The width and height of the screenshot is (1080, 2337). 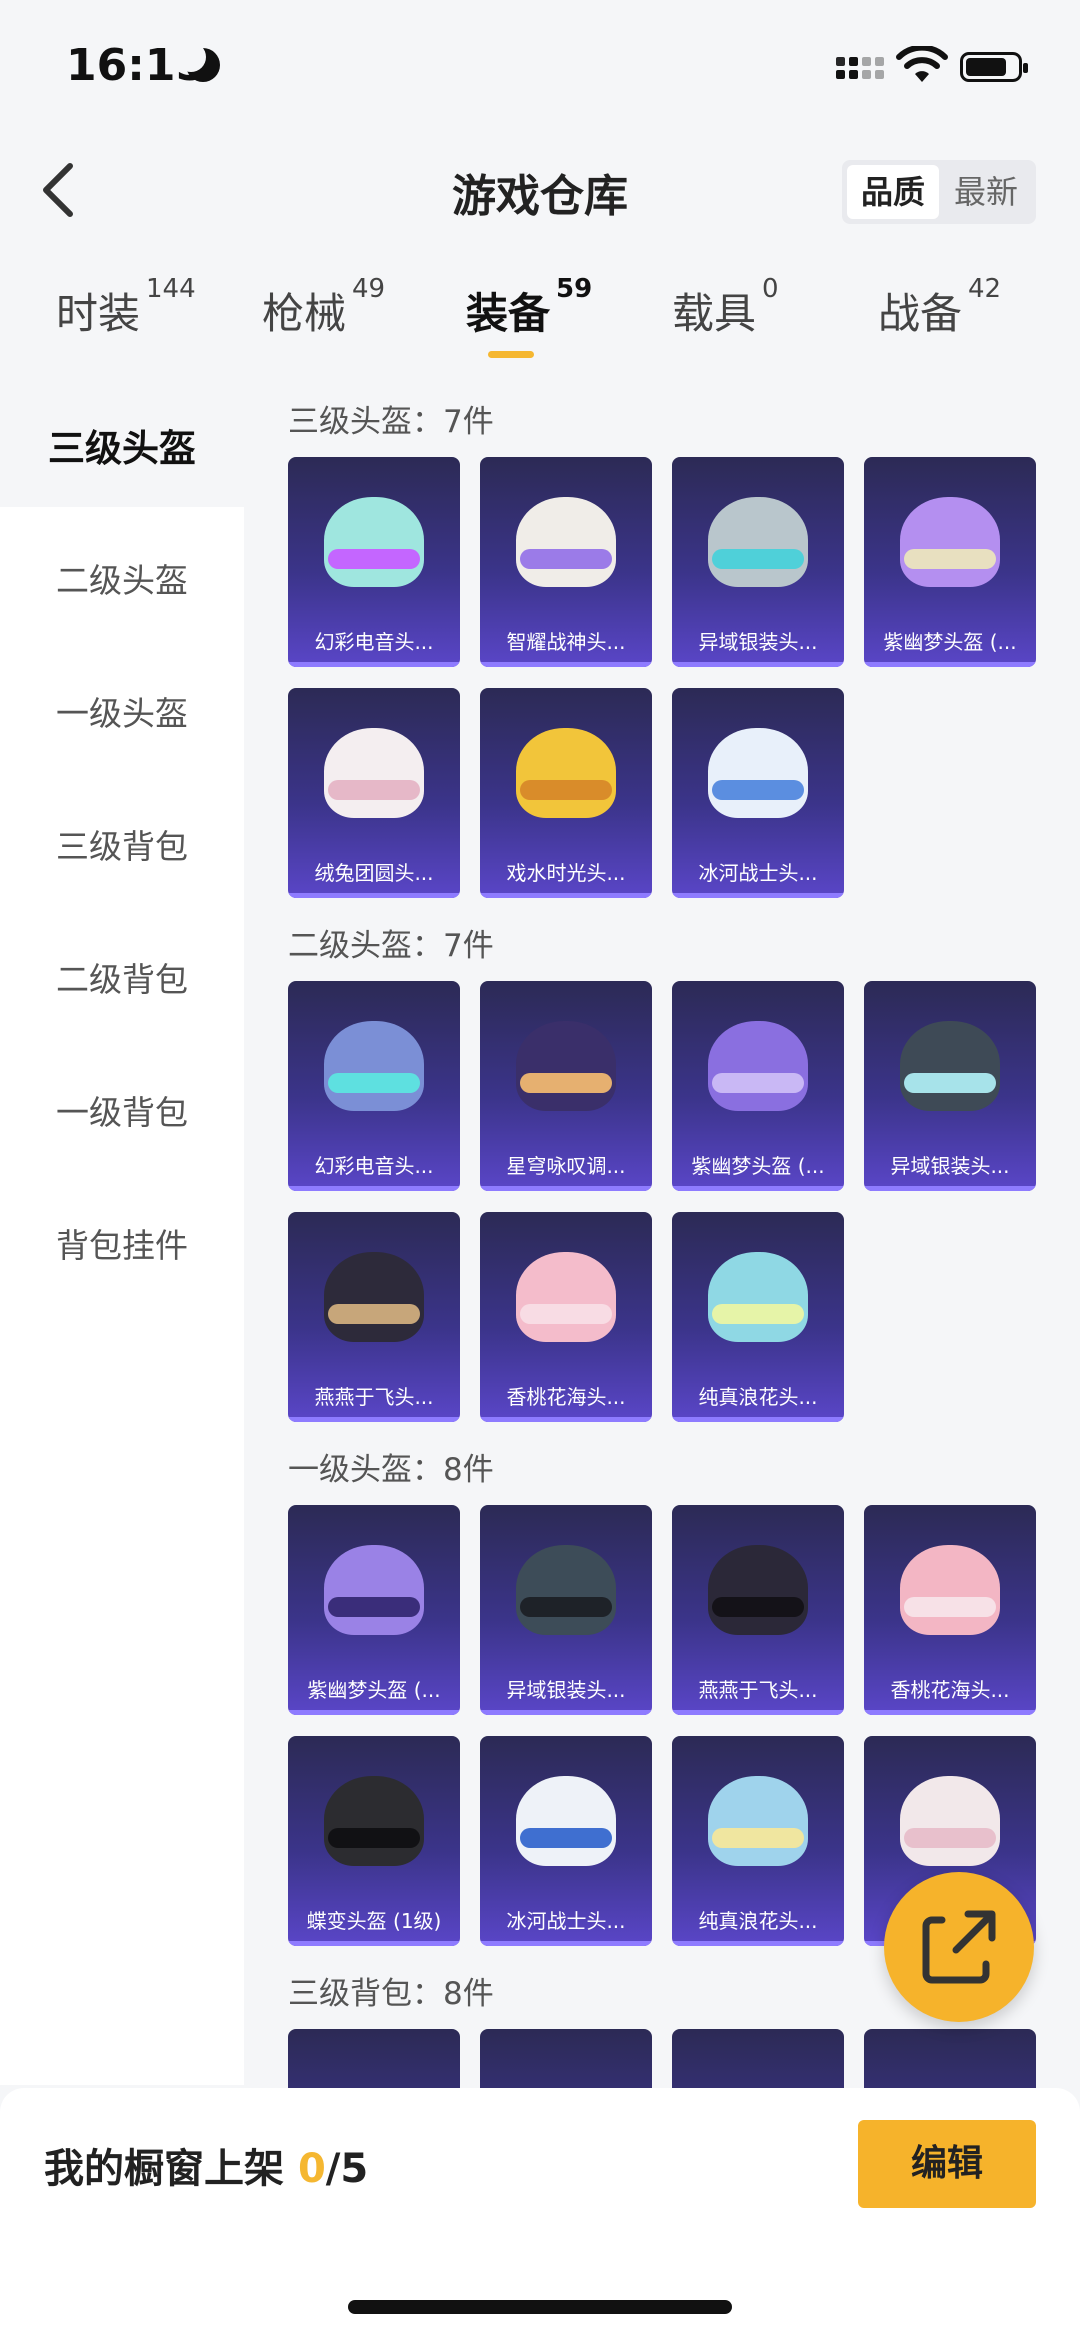 What do you see at coordinates (947, 2164) in the screenshot?
I see `edit-button: 编辑` at bounding box center [947, 2164].